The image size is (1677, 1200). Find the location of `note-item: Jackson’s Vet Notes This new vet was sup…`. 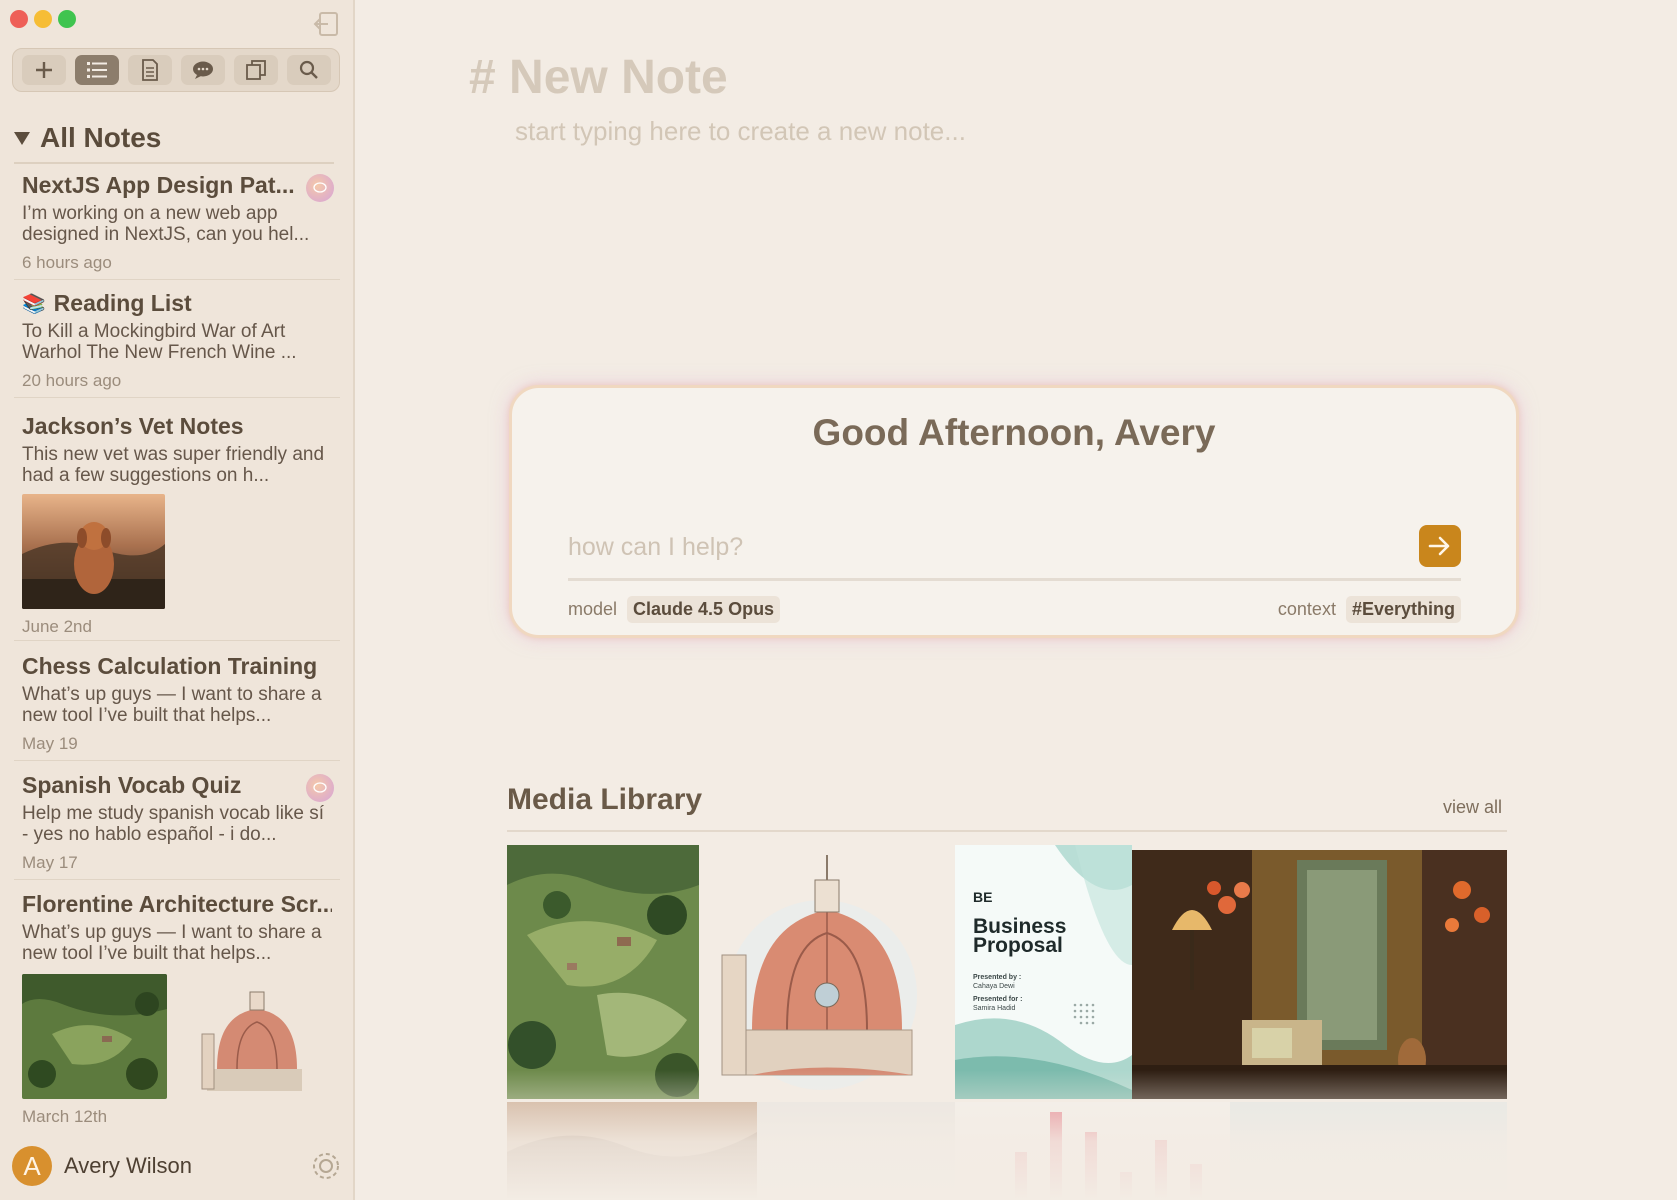

note-item: Jackson’s Vet Notes This new vet was sup… is located at coordinates (177, 527).